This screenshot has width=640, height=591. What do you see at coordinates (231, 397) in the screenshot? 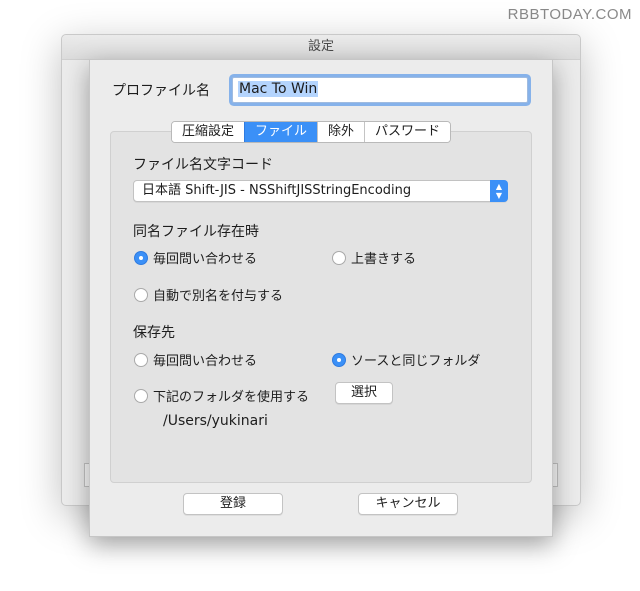
I see `radio-label: 下記のフォルダを使用する` at bounding box center [231, 397].